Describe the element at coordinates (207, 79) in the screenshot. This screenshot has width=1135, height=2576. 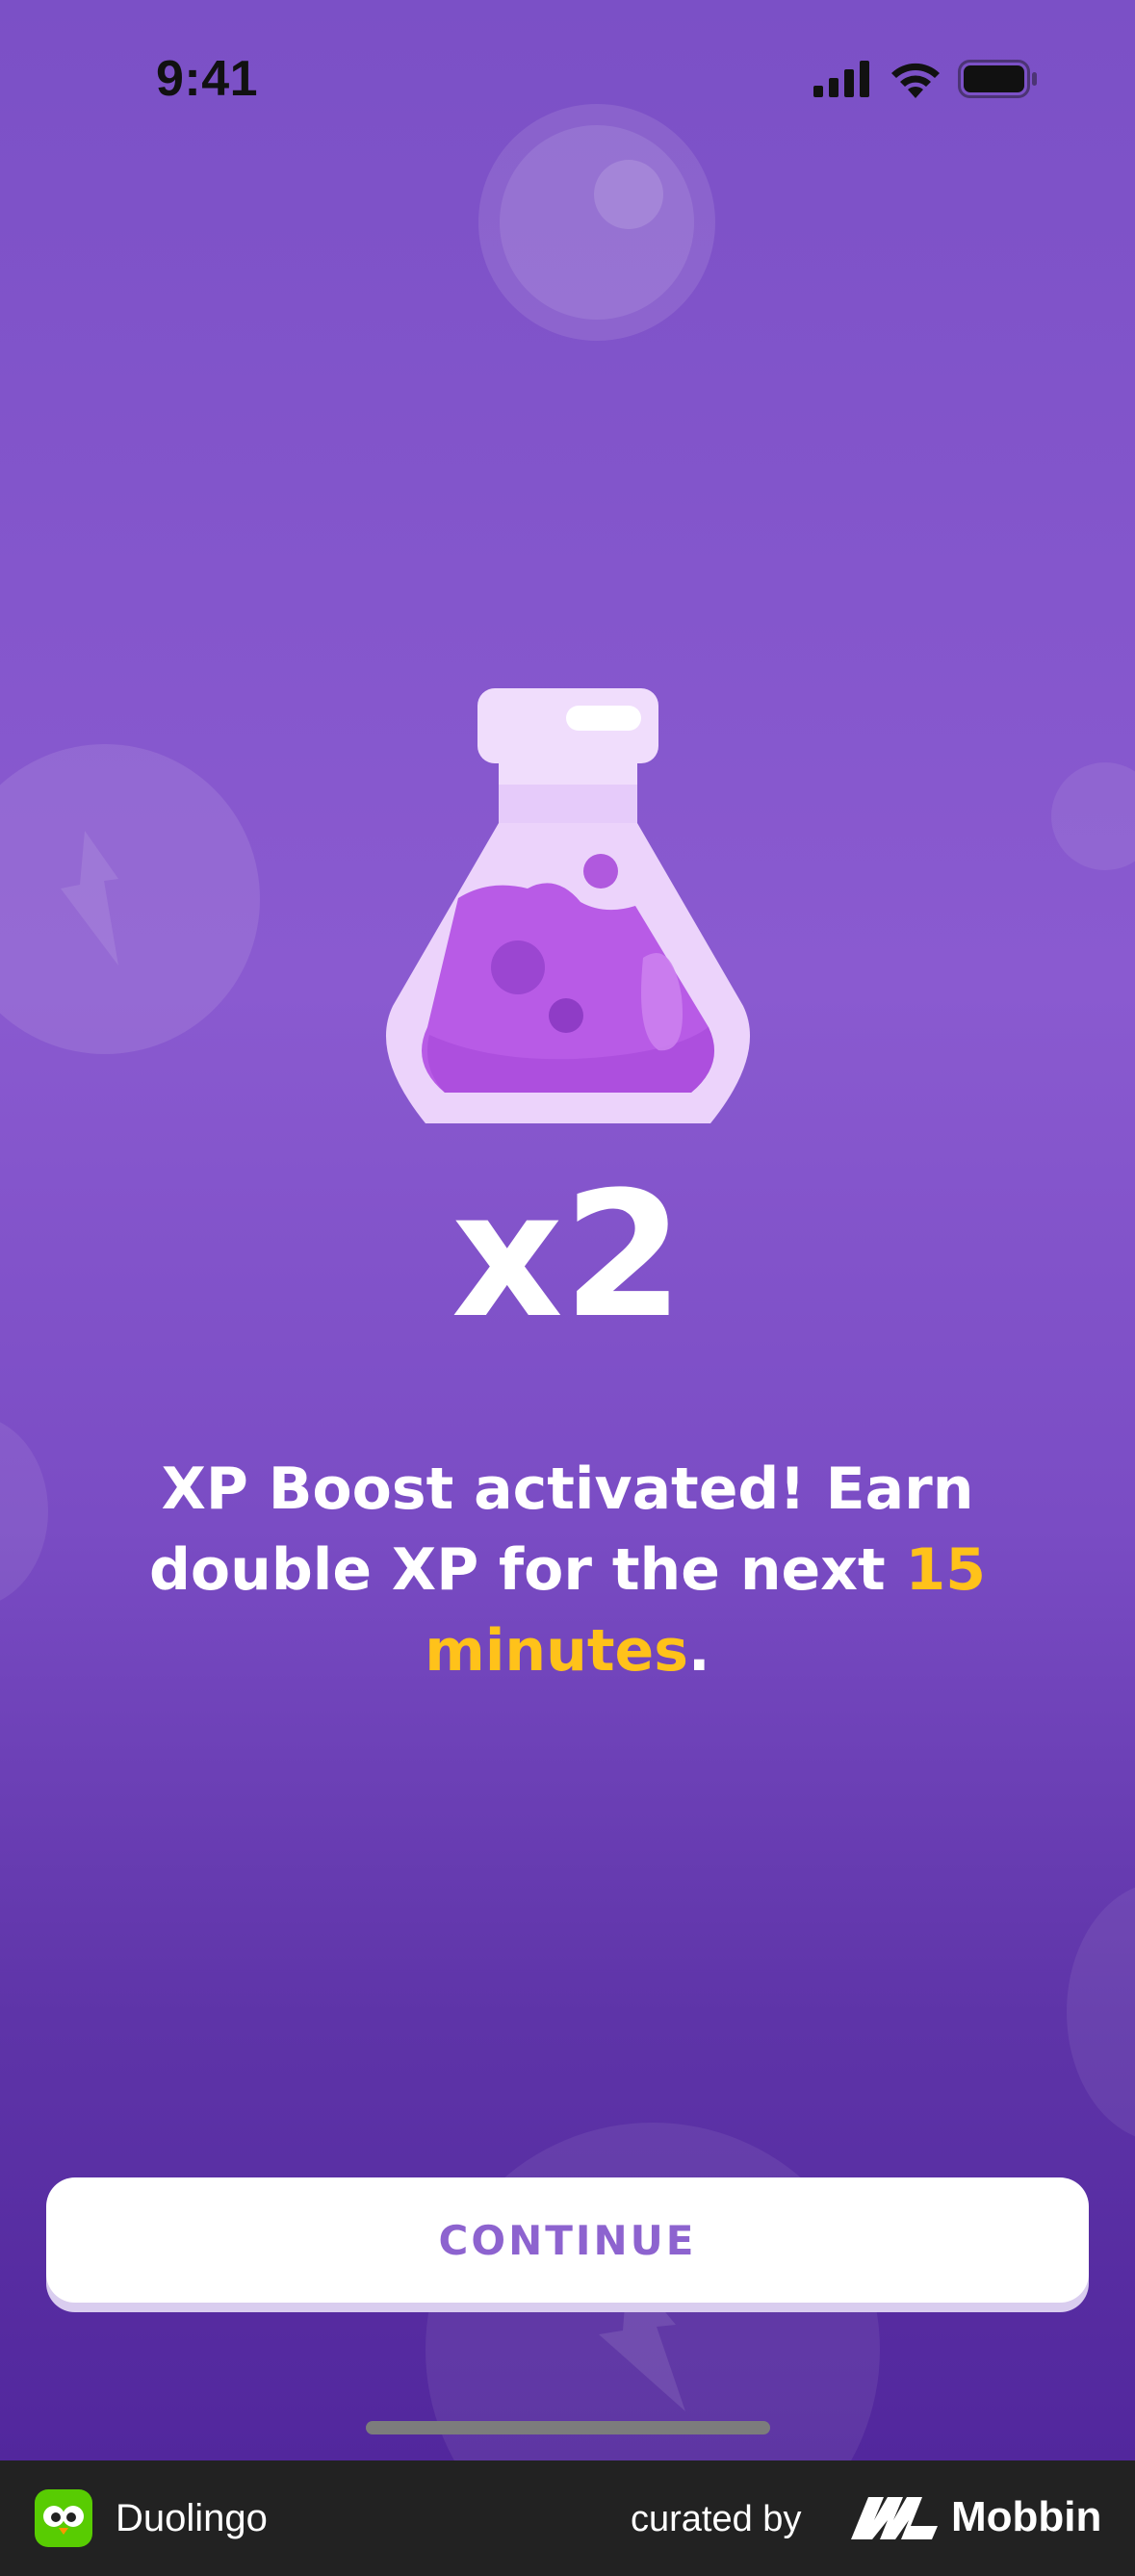
I see `status-time: 9:41` at that location.